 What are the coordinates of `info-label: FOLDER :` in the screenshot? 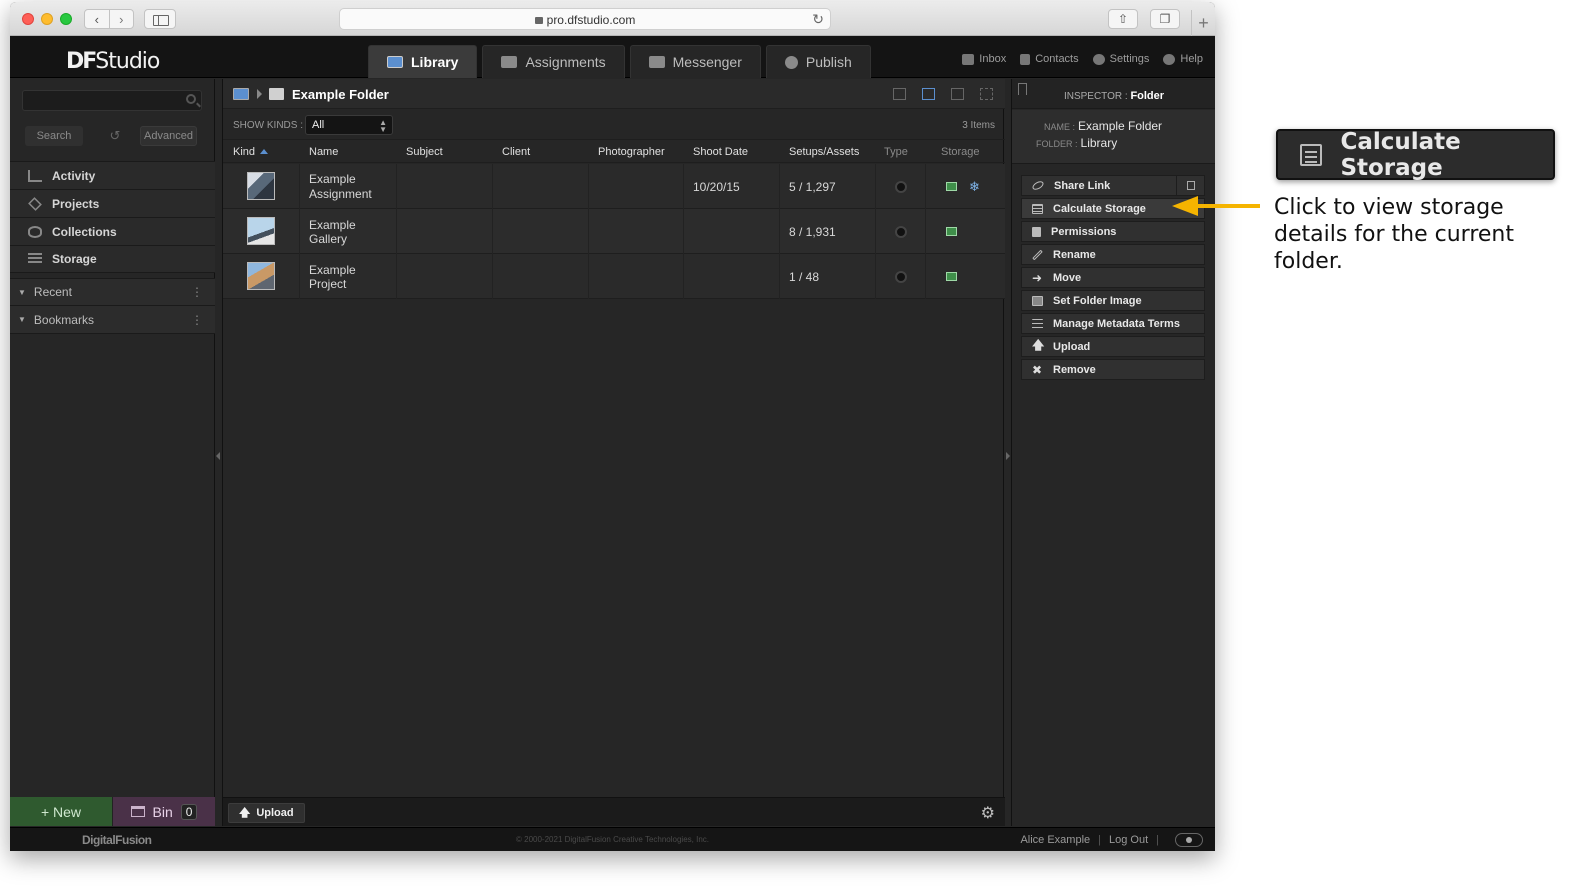 It's located at (1057, 144).